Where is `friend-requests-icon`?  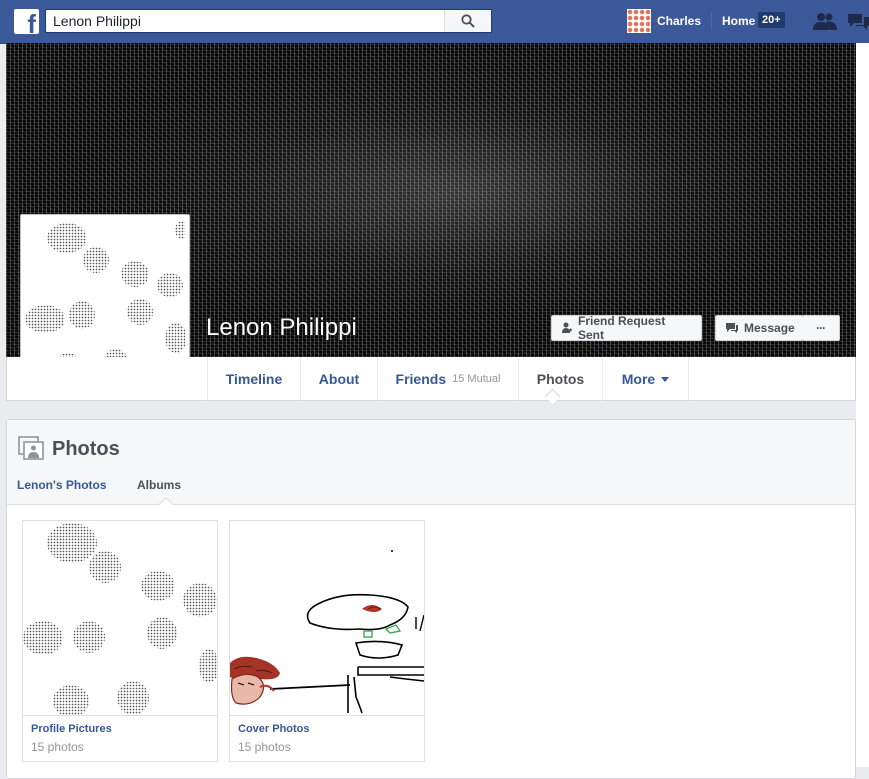 friend-requests-icon is located at coordinates (825, 21).